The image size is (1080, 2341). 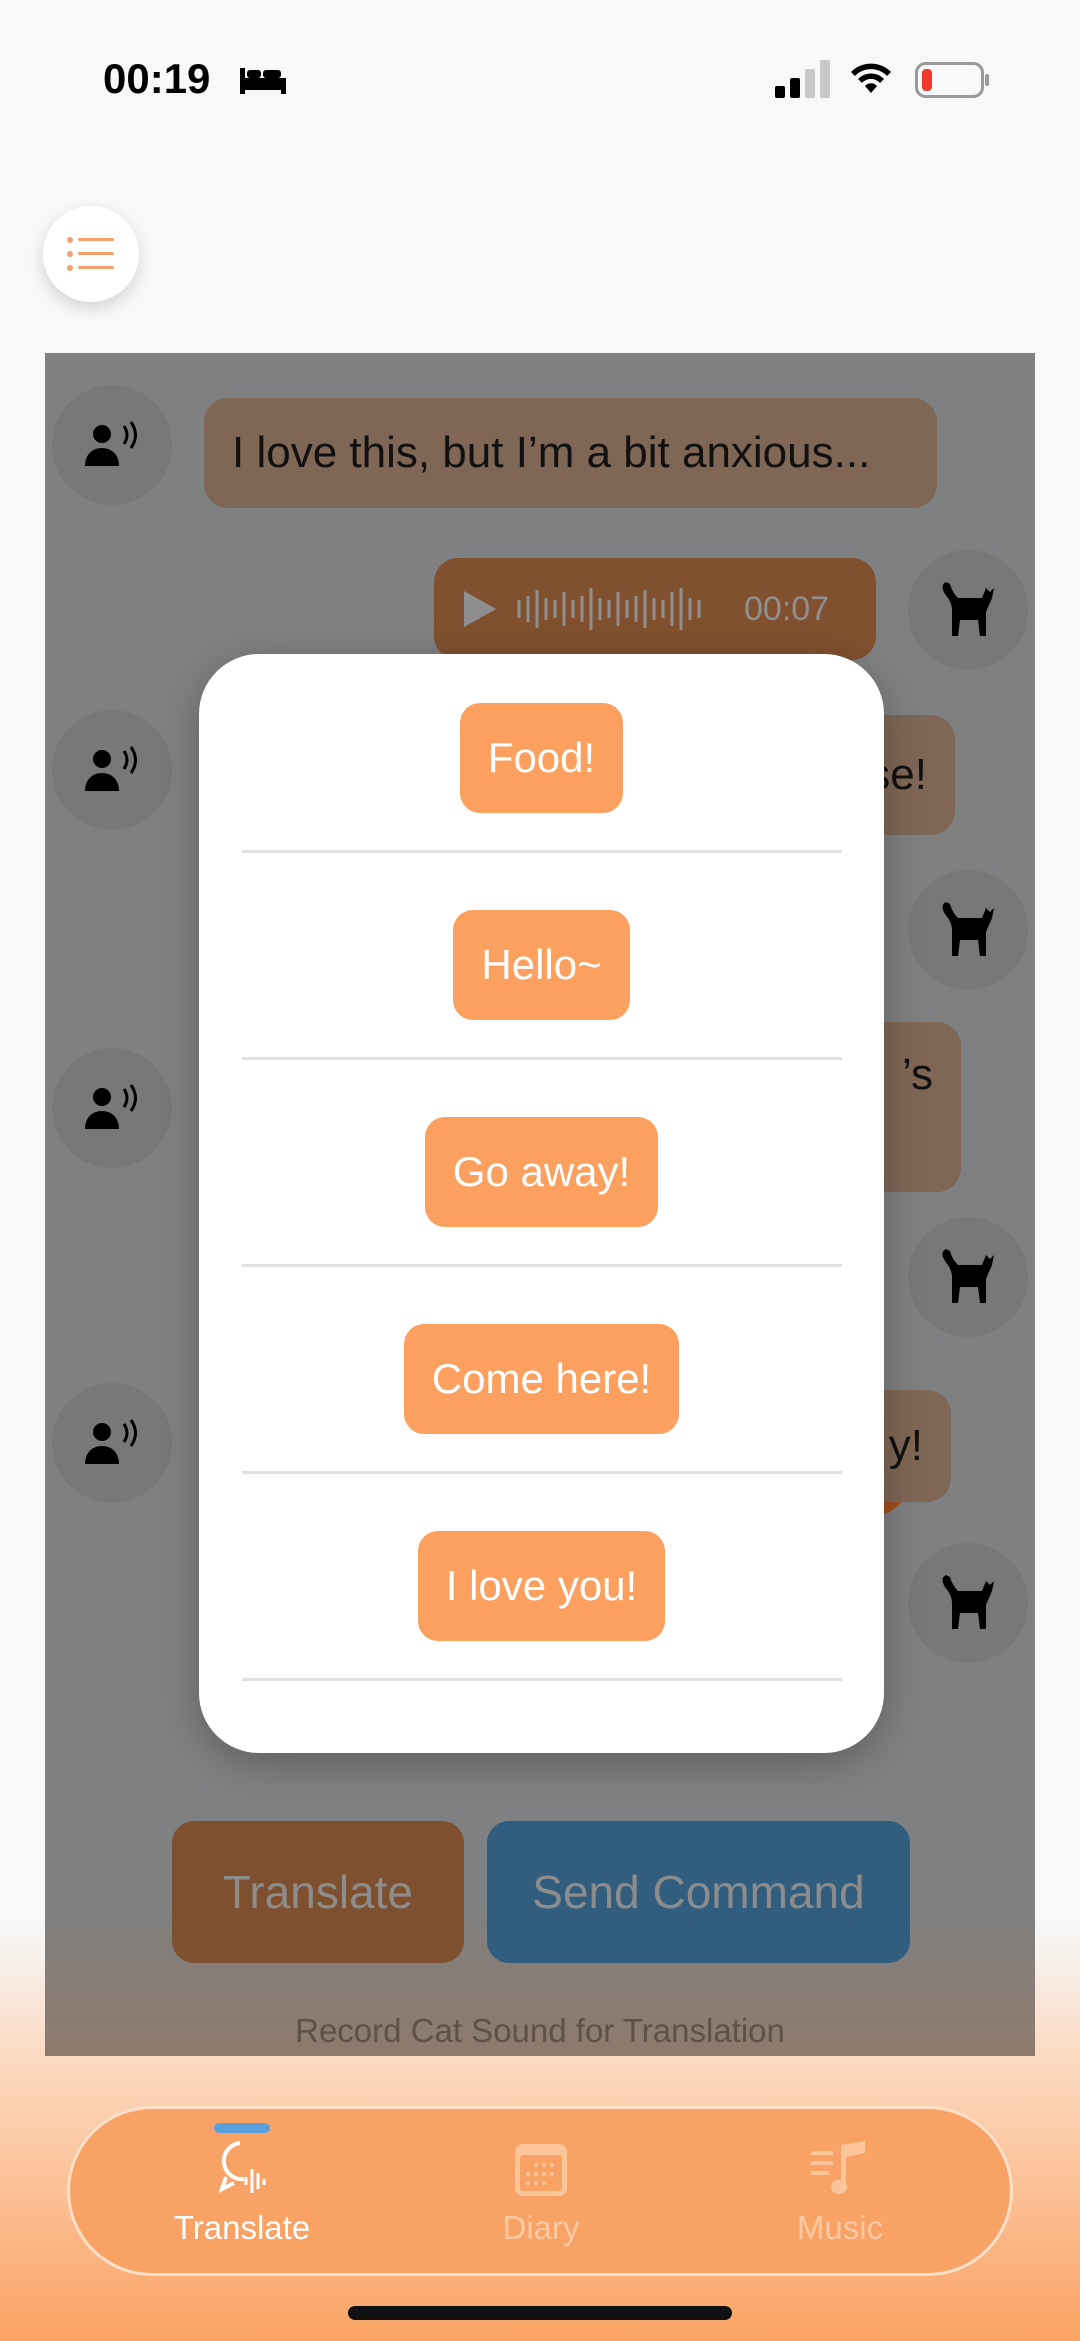 I want to click on cat-audio-bubble: 00:07, so click(x=655, y=609).